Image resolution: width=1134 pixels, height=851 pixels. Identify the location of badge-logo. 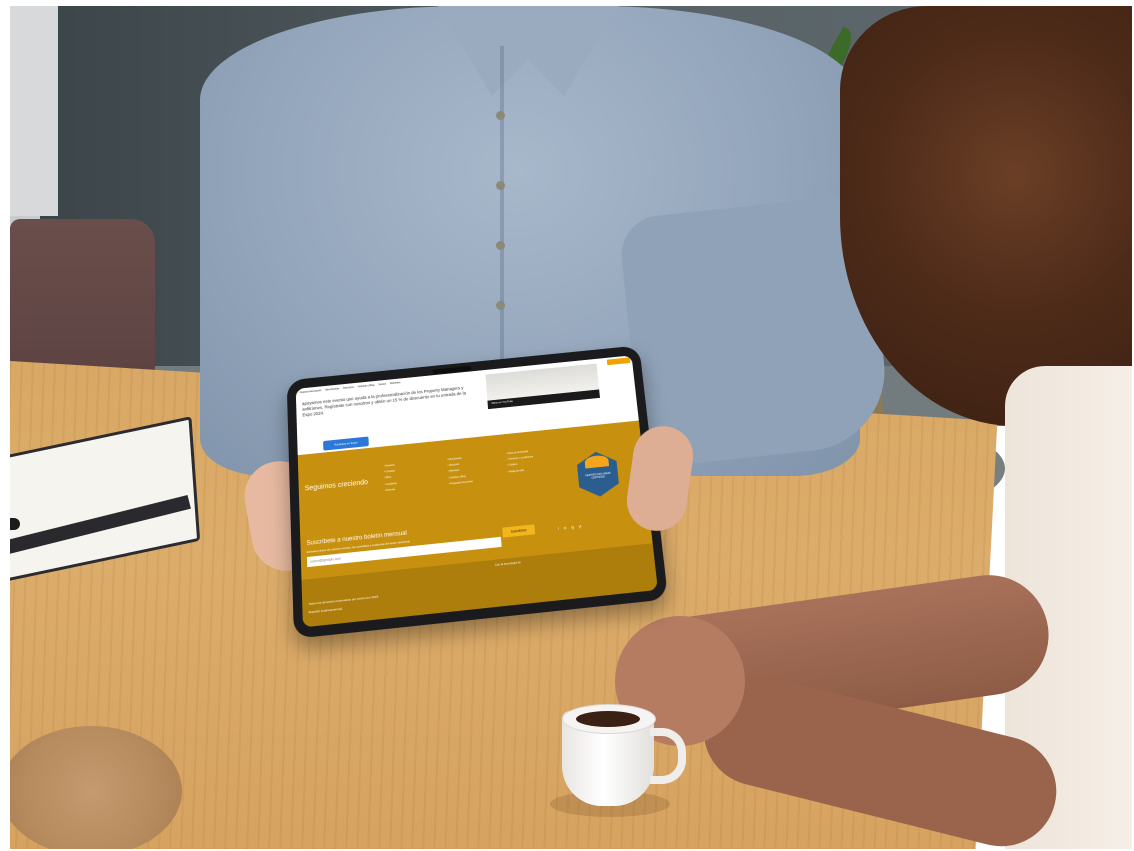
(597, 461).